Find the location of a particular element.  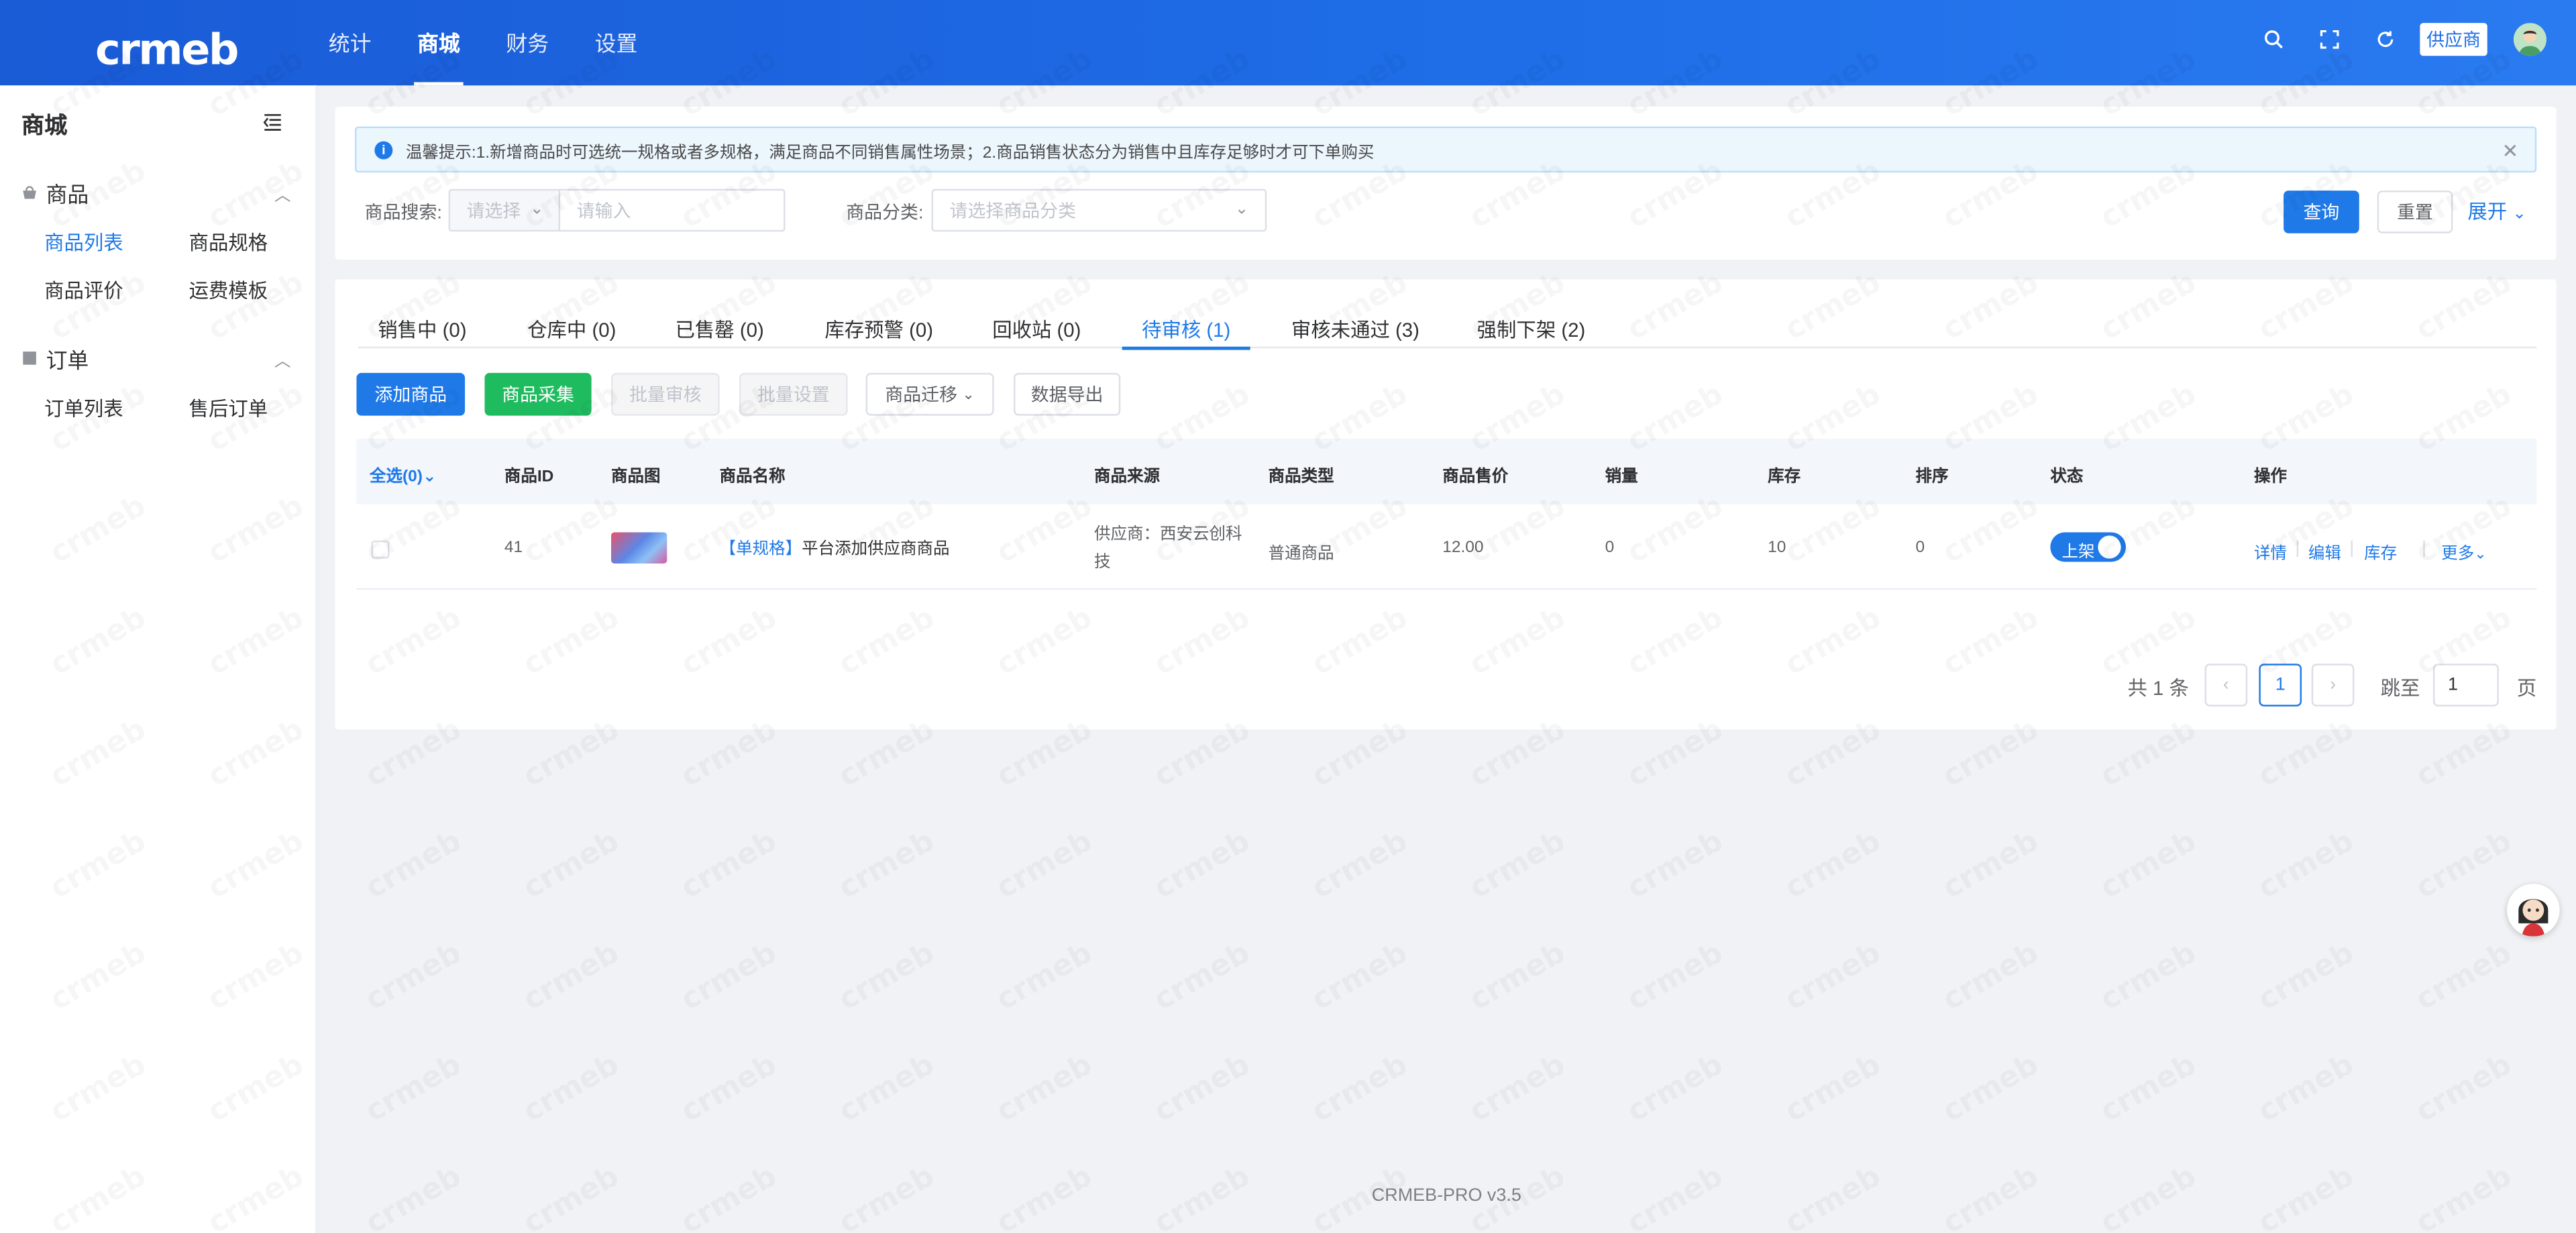

sidebar-links-goods: 商品列表 商品规格 商品评价 运费模板 is located at coordinates (158, 266).